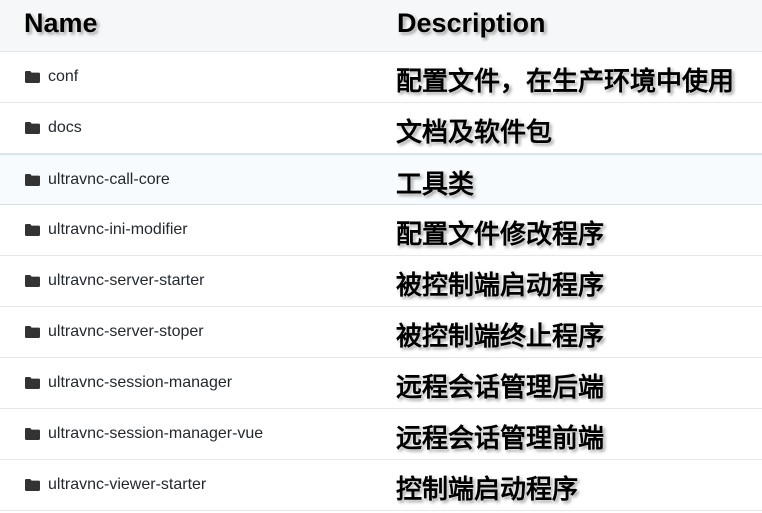 This screenshot has height=513, width=762. What do you see at coordinates (500, 234) in the screenshot?
I see `folder-description: 配置文件修改程序` at bounding box center [500, 234].